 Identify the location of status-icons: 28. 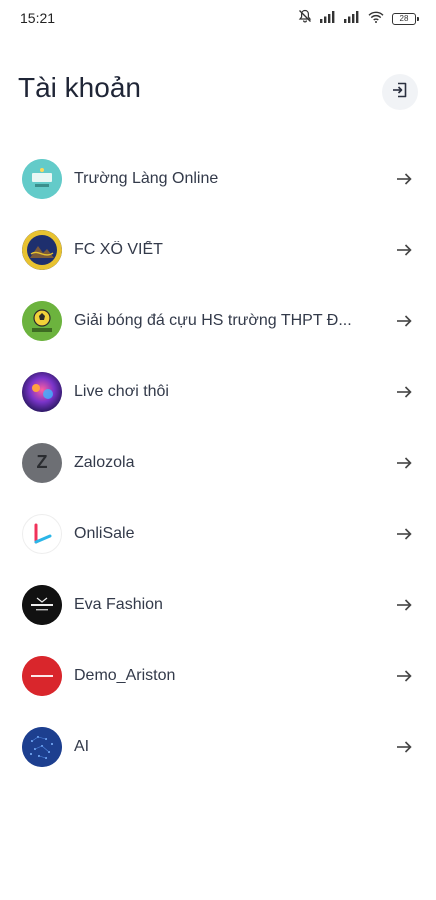
(358, 18).